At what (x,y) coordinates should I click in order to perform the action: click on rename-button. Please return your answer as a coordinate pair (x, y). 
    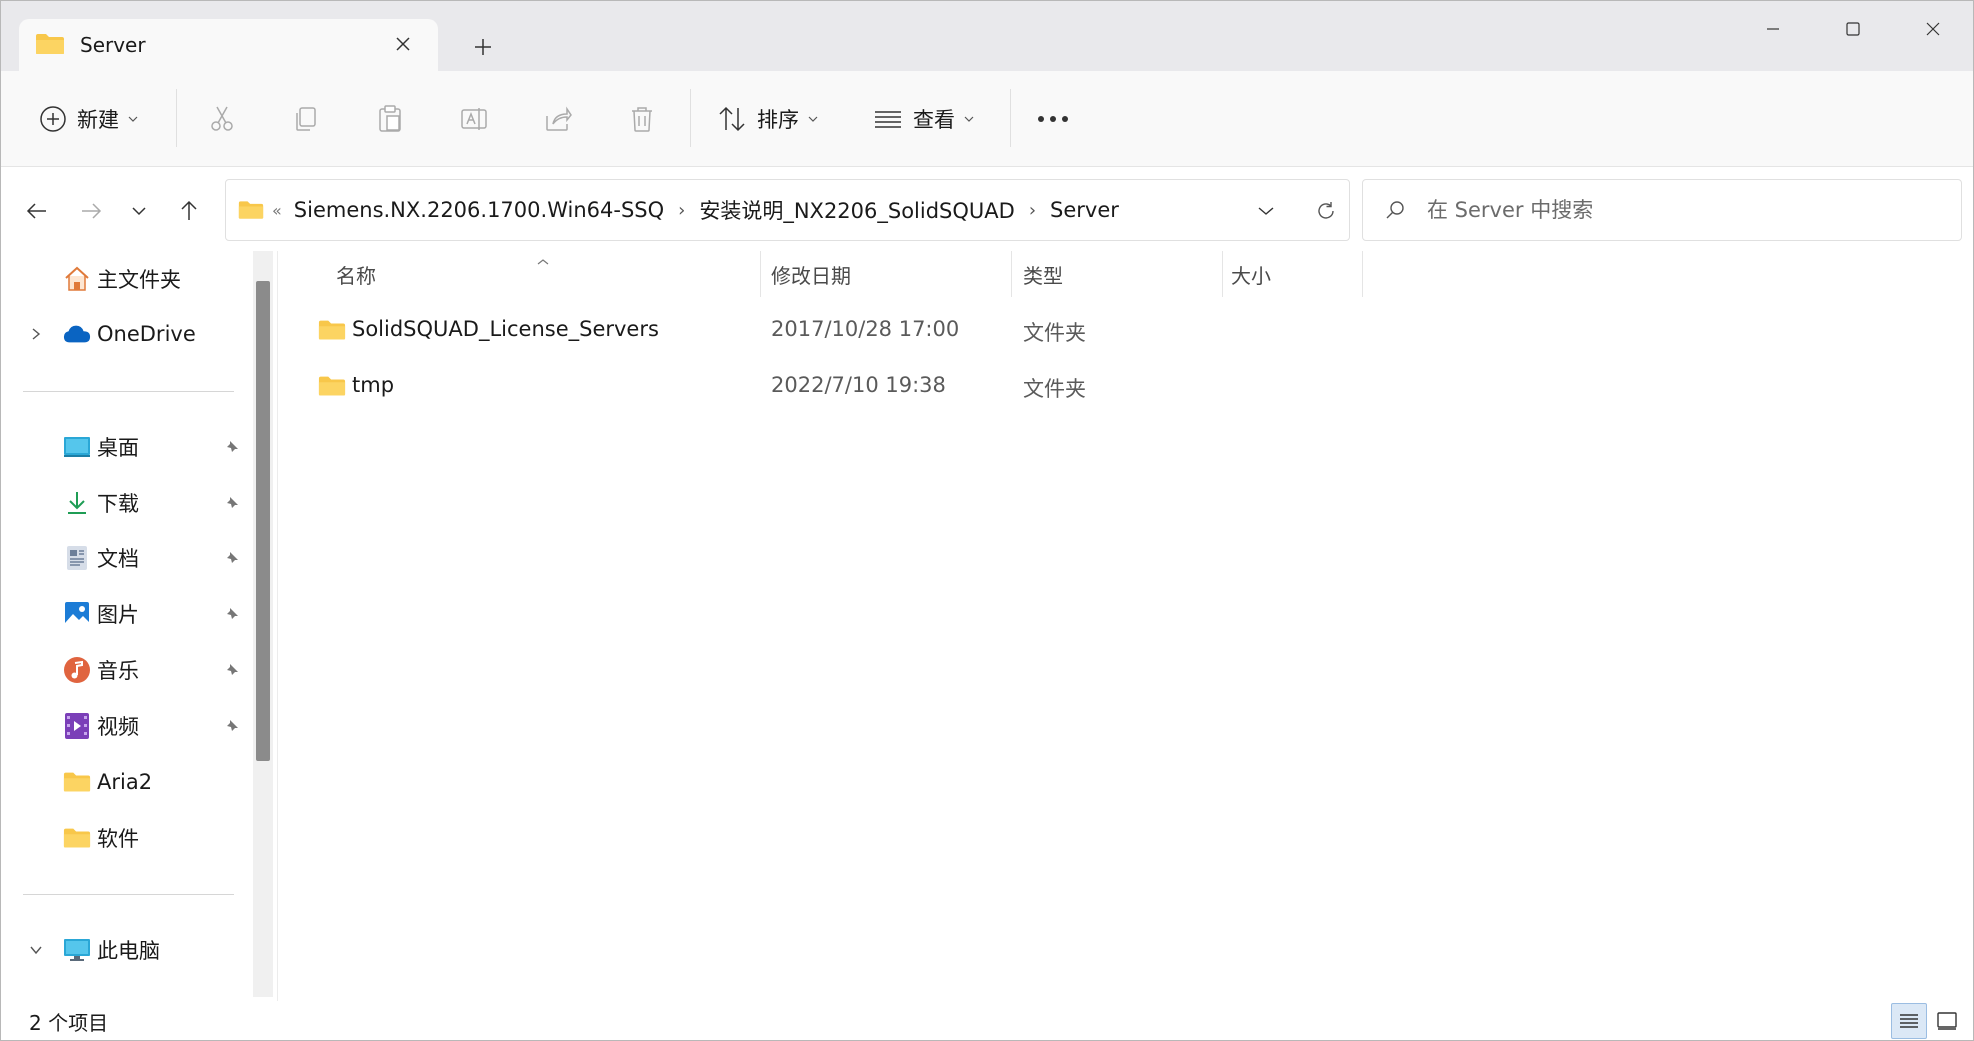
    Looking at the image, I should click on (474, 119).